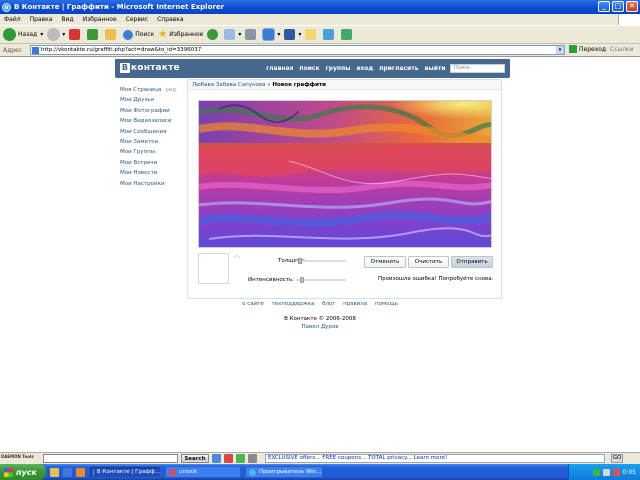  I want to click on footer-link-about: о сайте, so click(253, 304).